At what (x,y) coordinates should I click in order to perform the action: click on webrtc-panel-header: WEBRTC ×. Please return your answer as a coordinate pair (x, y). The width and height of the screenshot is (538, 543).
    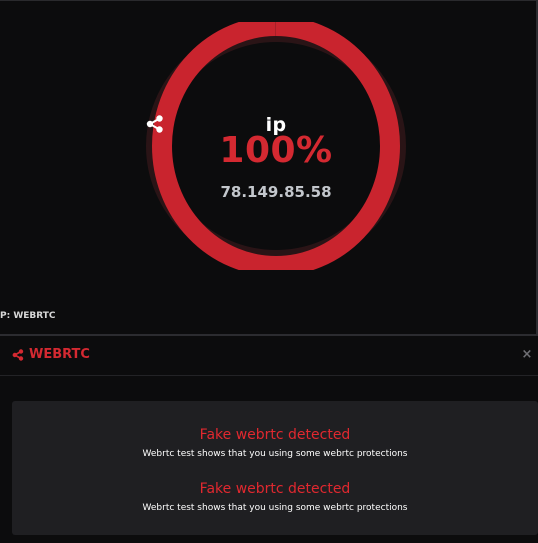
    Looking at the image, I should click on (269, 355).